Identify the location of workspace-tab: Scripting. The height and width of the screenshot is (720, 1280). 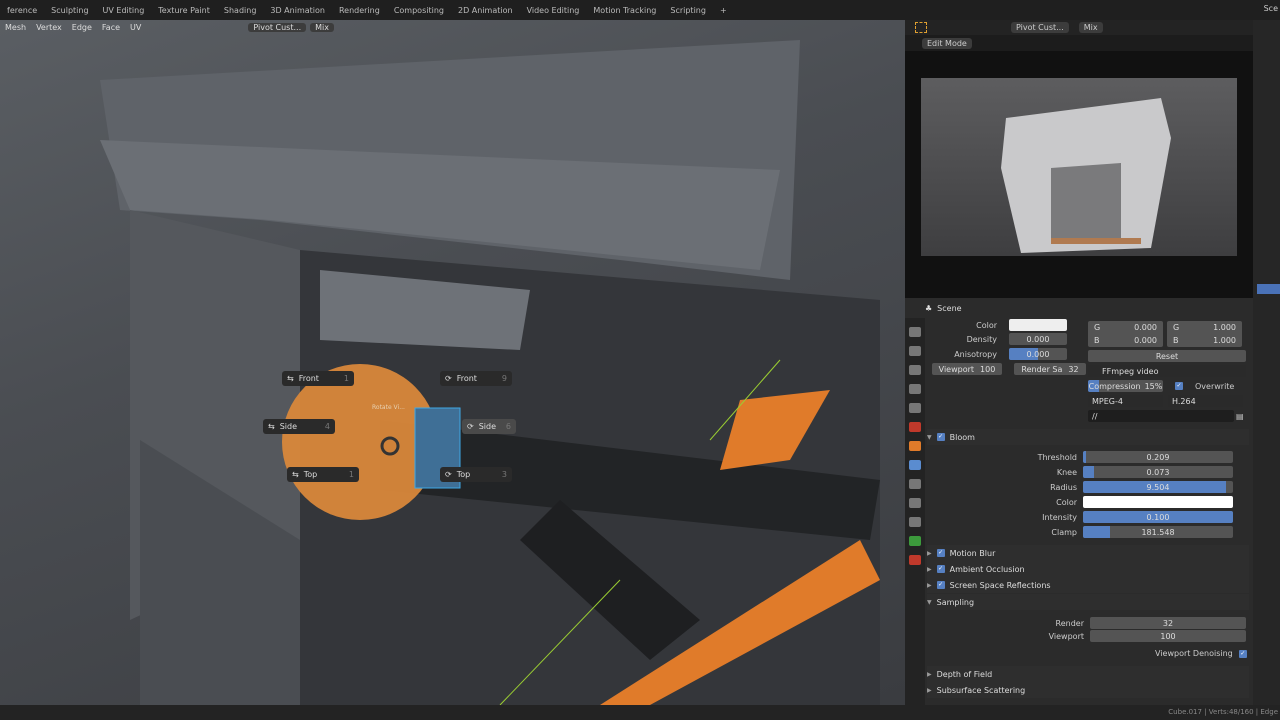
(688, 10).